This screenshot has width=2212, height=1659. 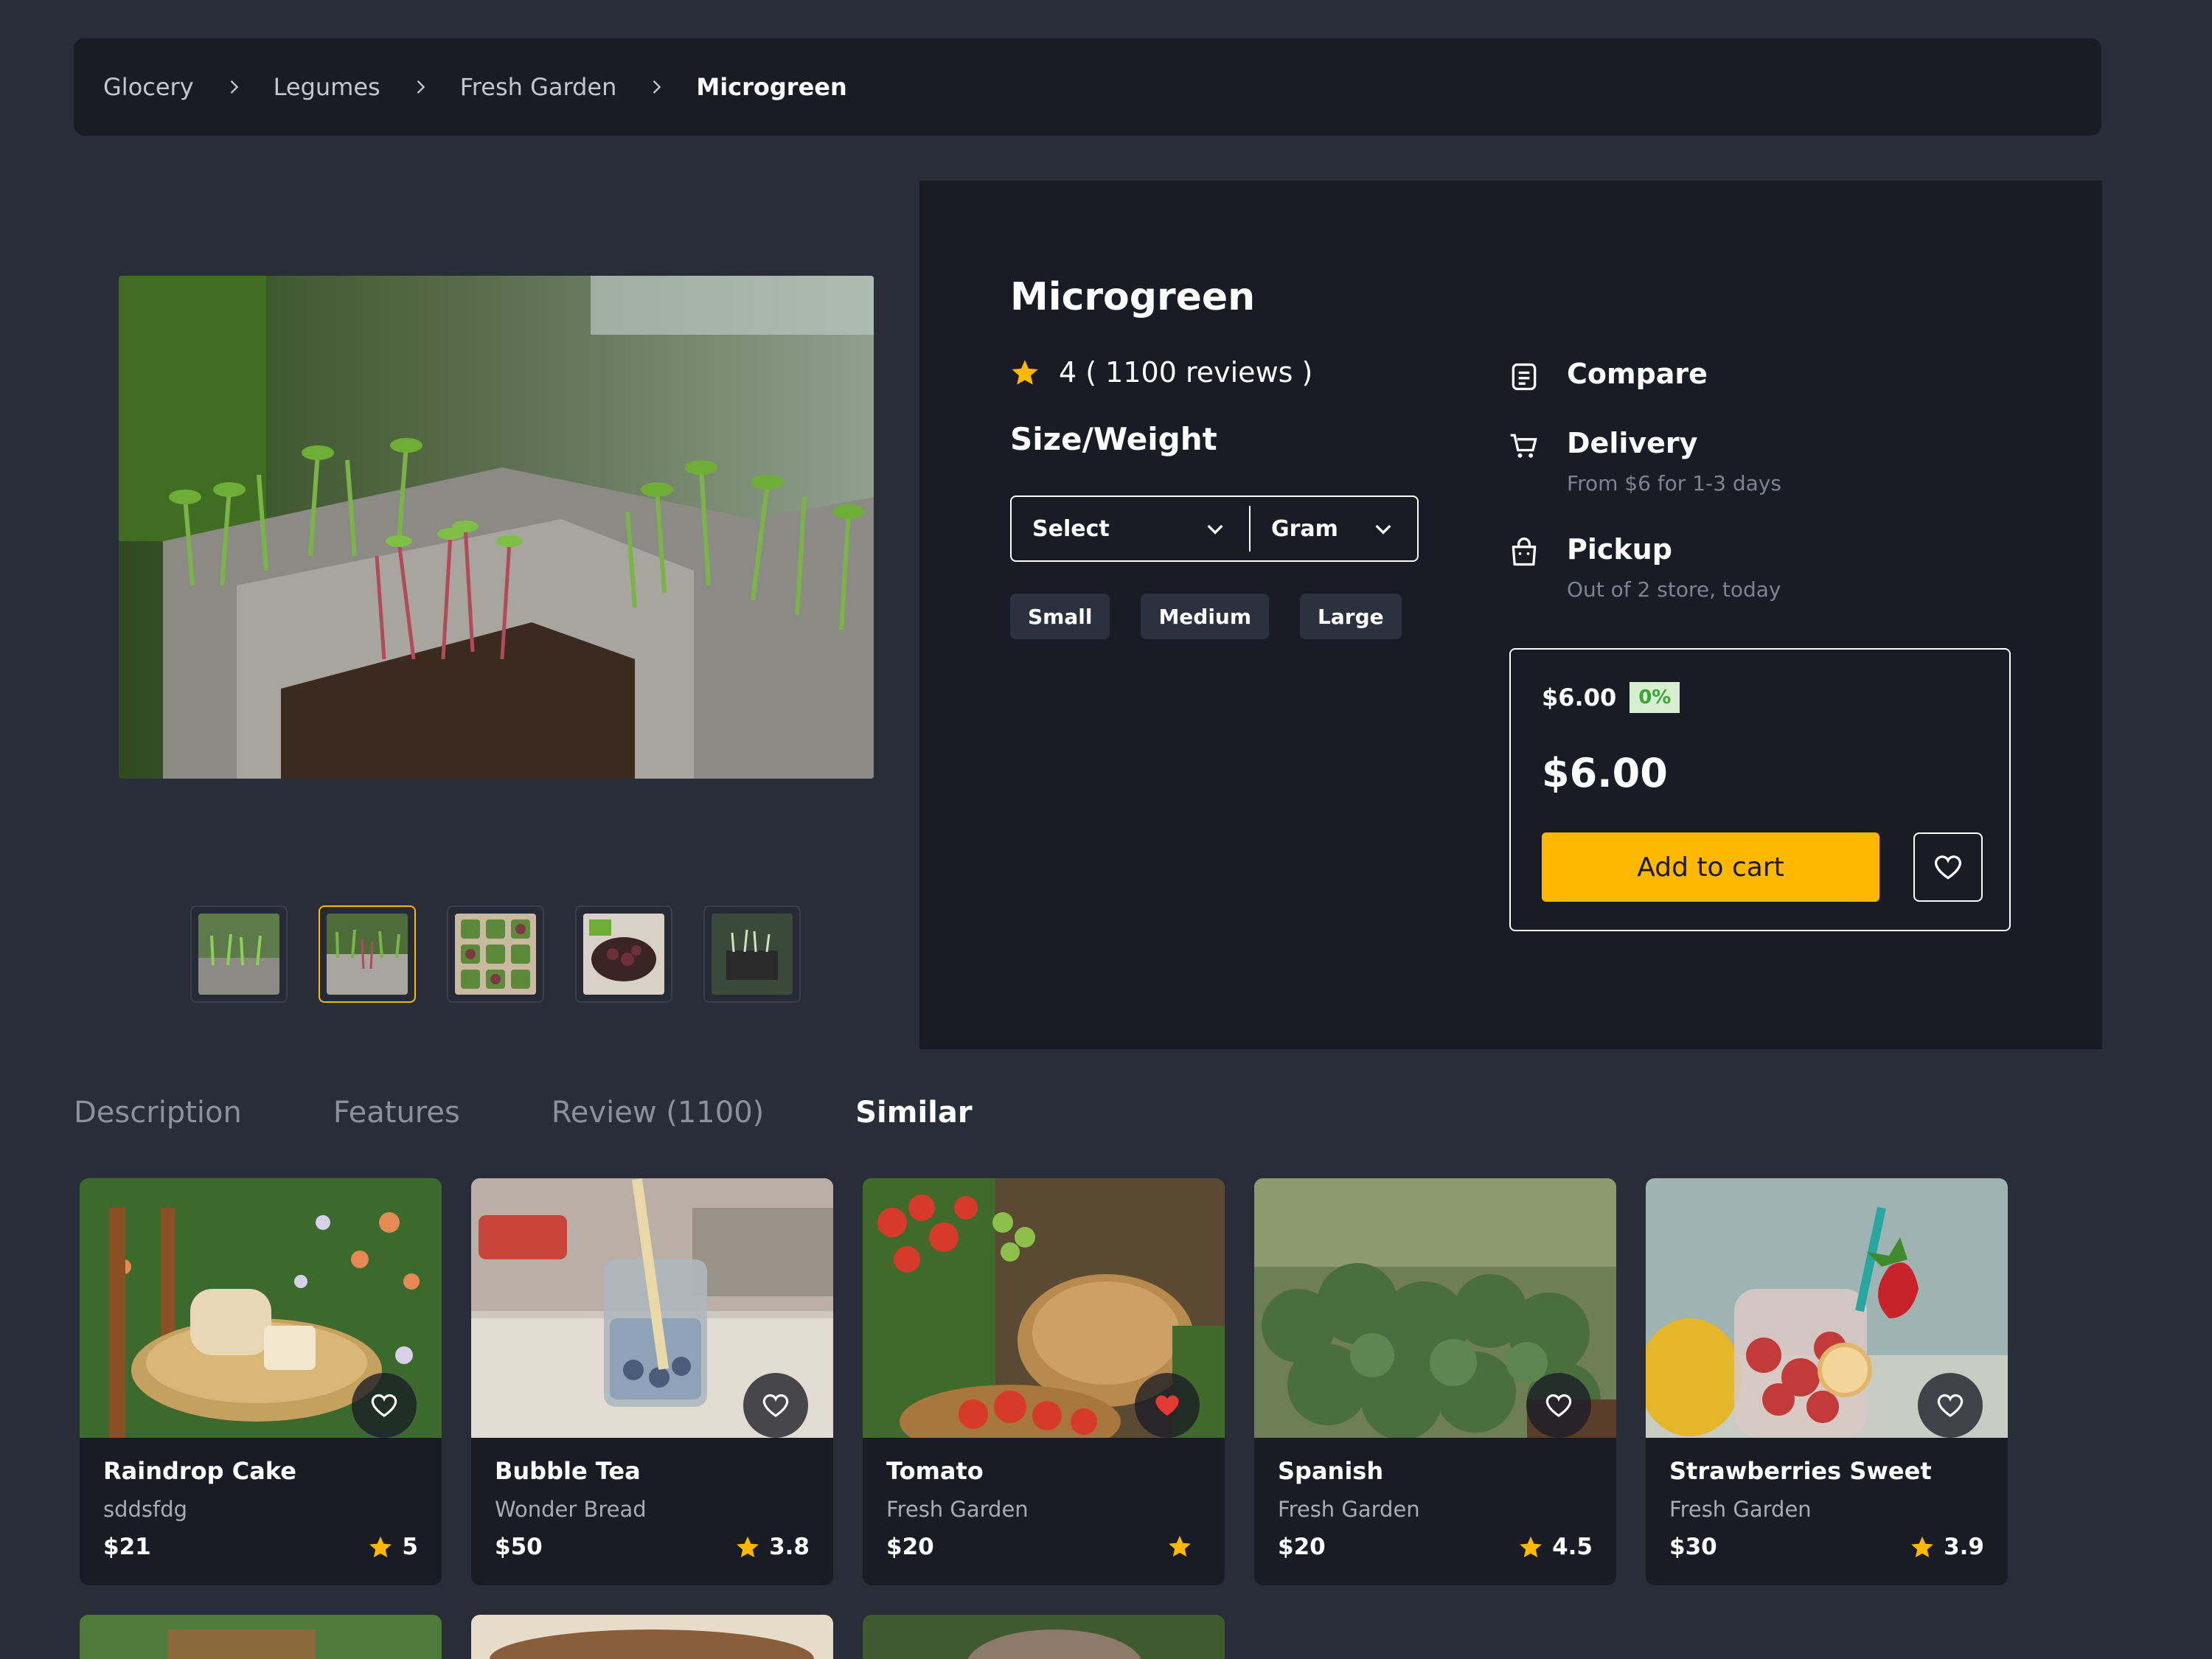 I want to click on bag-icon, so click(x=1524, y=552).